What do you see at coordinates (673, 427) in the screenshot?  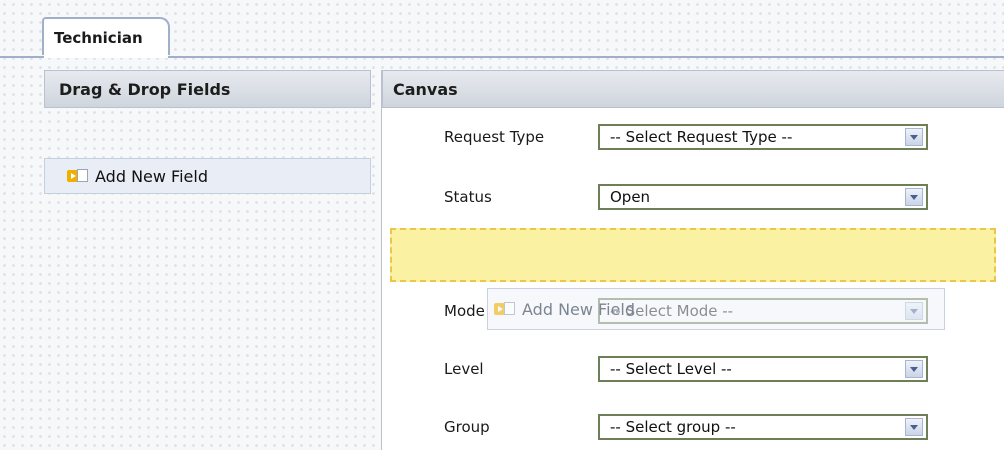 I see `select-value: -- Select group --` at bounding box center [673, 427].